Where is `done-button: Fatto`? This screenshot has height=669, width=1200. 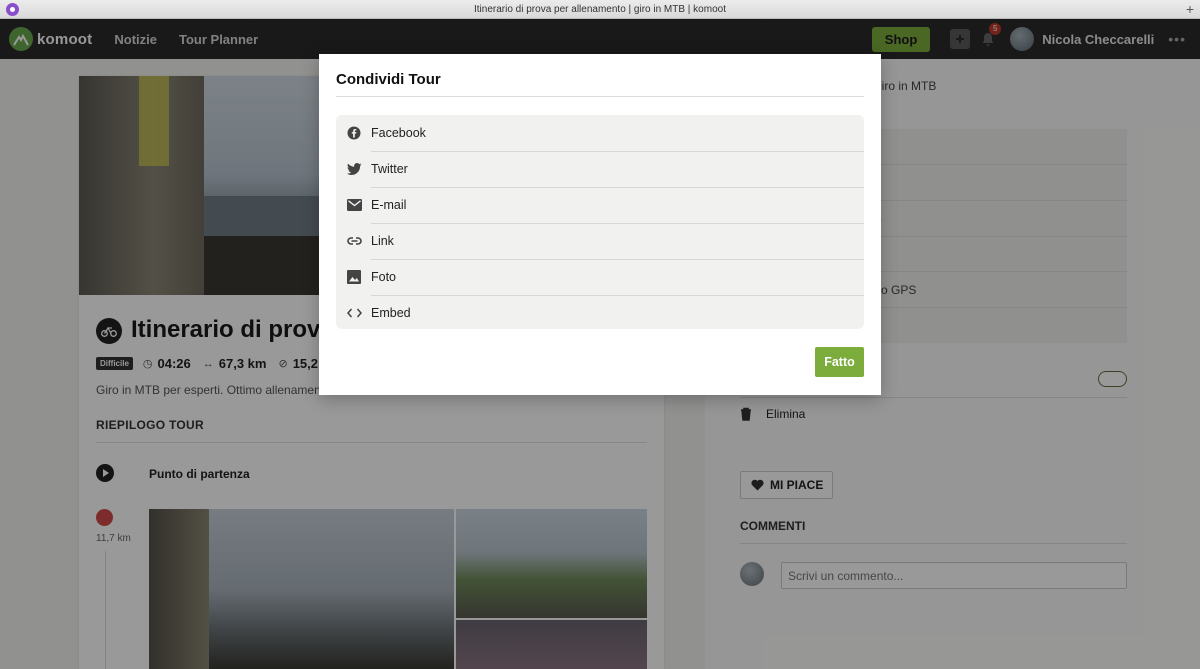 done-button: Fatto is located at coordinates (839, 362).